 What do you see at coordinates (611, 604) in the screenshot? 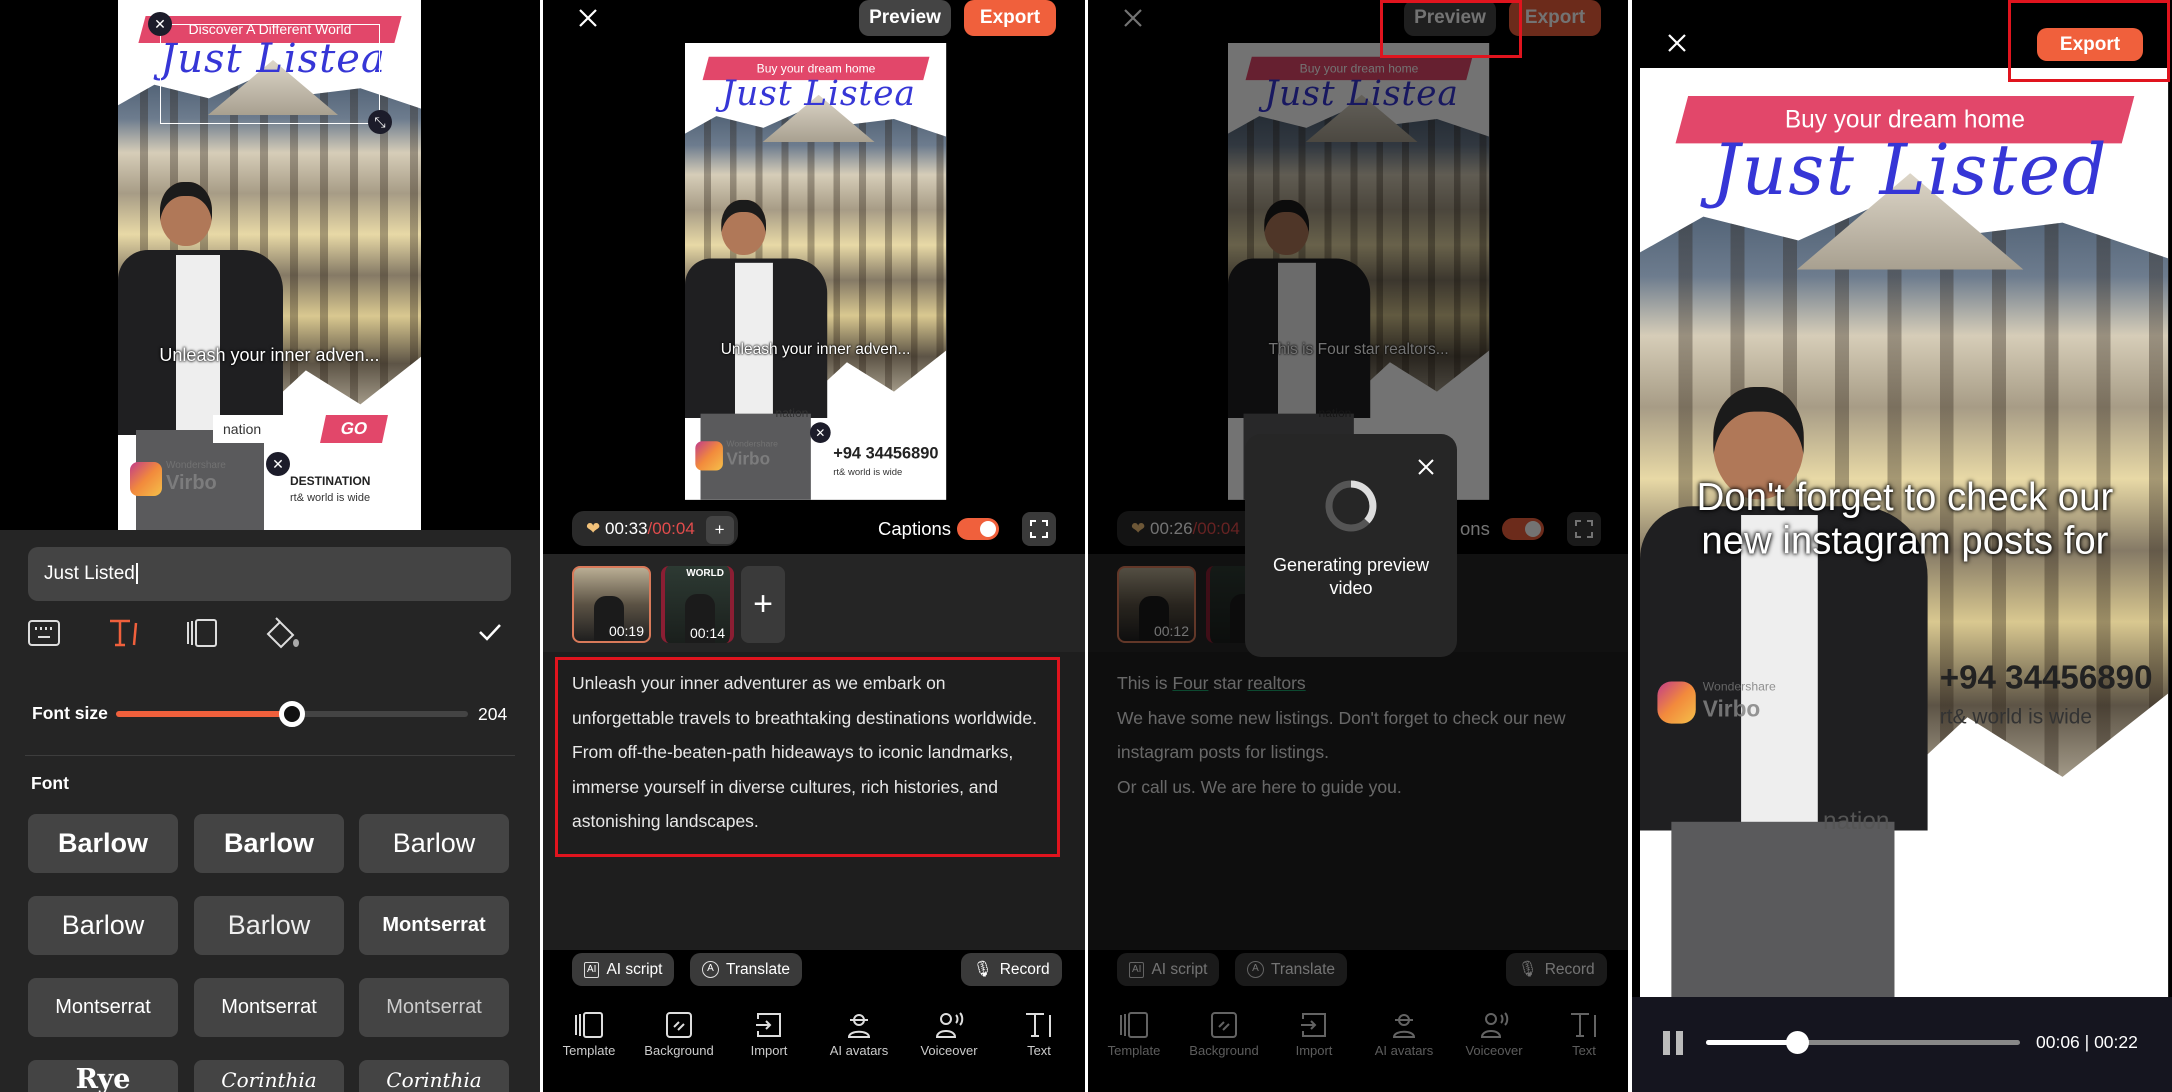
I see `clip-thumbnail: 00:19` at bounding box center [611, 604].